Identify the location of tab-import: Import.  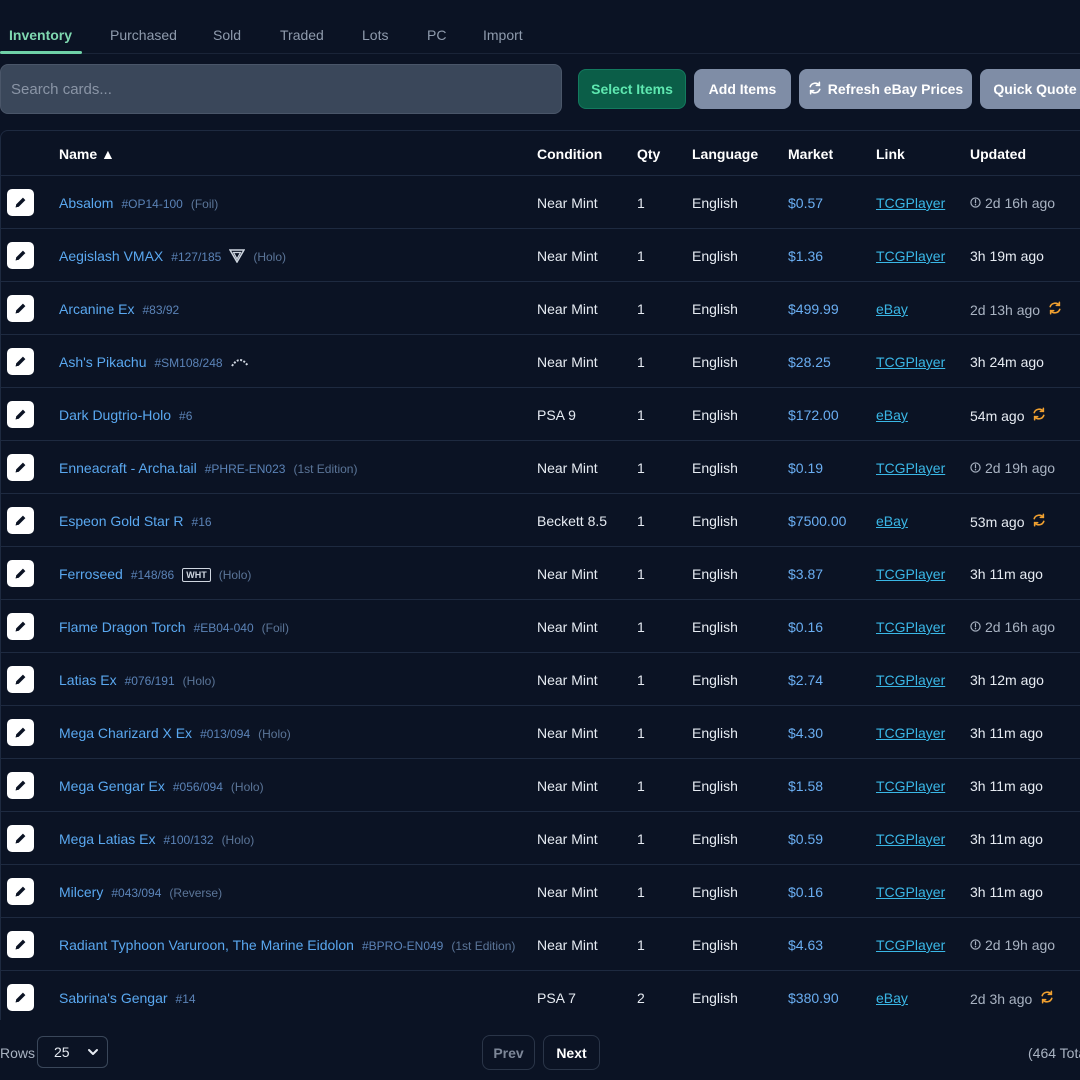
(503, 35).